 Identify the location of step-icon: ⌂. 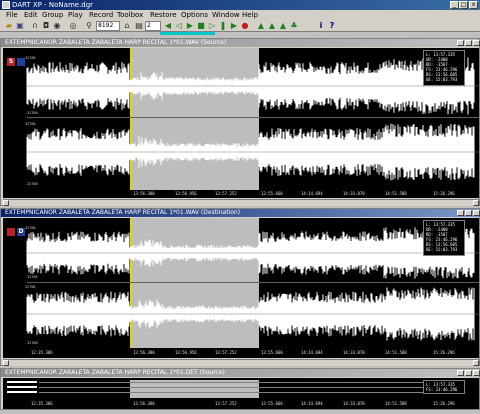
(127, 26).